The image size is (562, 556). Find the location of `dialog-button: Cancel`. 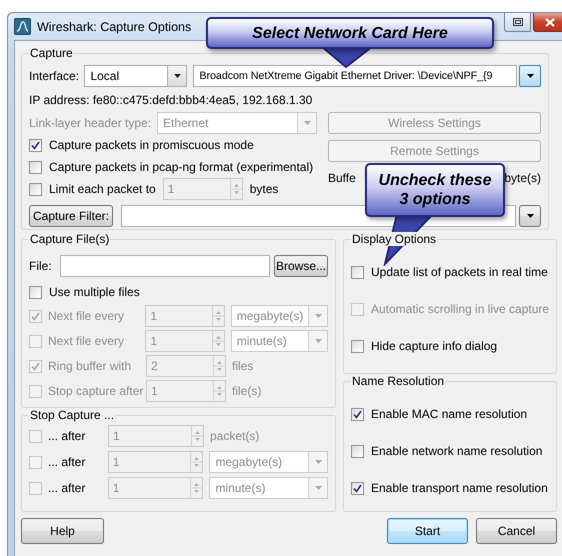

dialog-button: Cancel is located at coordinates (516, 531).